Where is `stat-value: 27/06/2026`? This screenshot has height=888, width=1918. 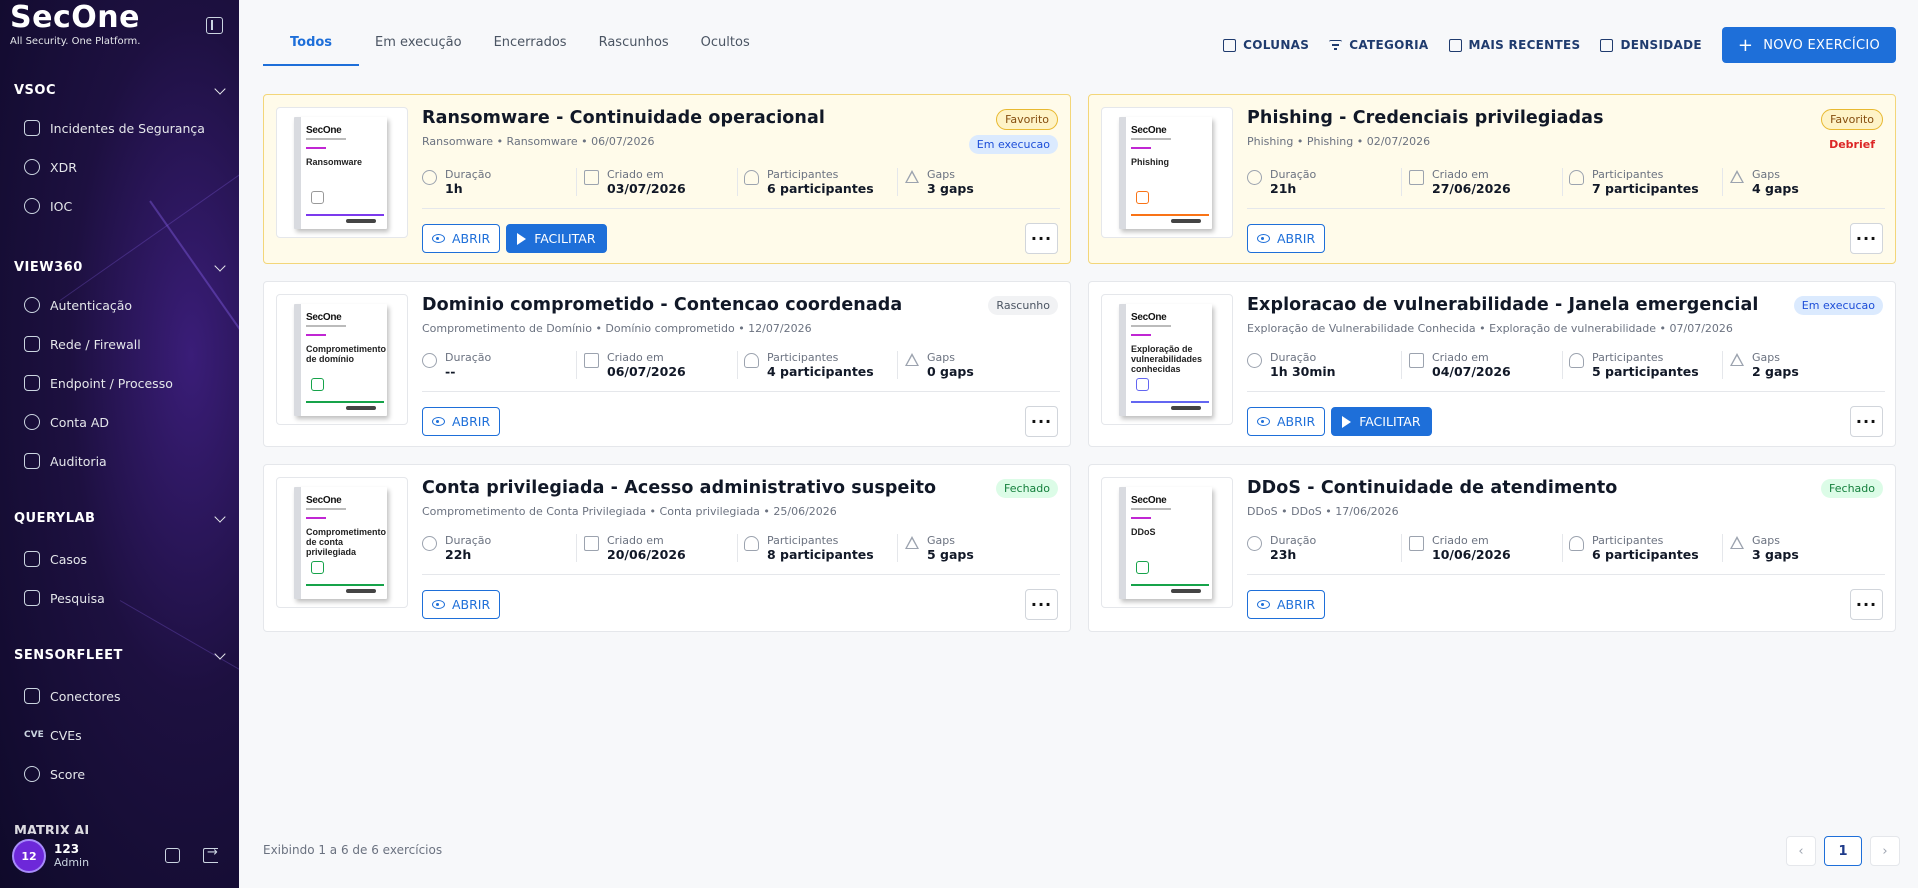
stat-value: 27/06/2026 is located at coordinates (1471, 188).